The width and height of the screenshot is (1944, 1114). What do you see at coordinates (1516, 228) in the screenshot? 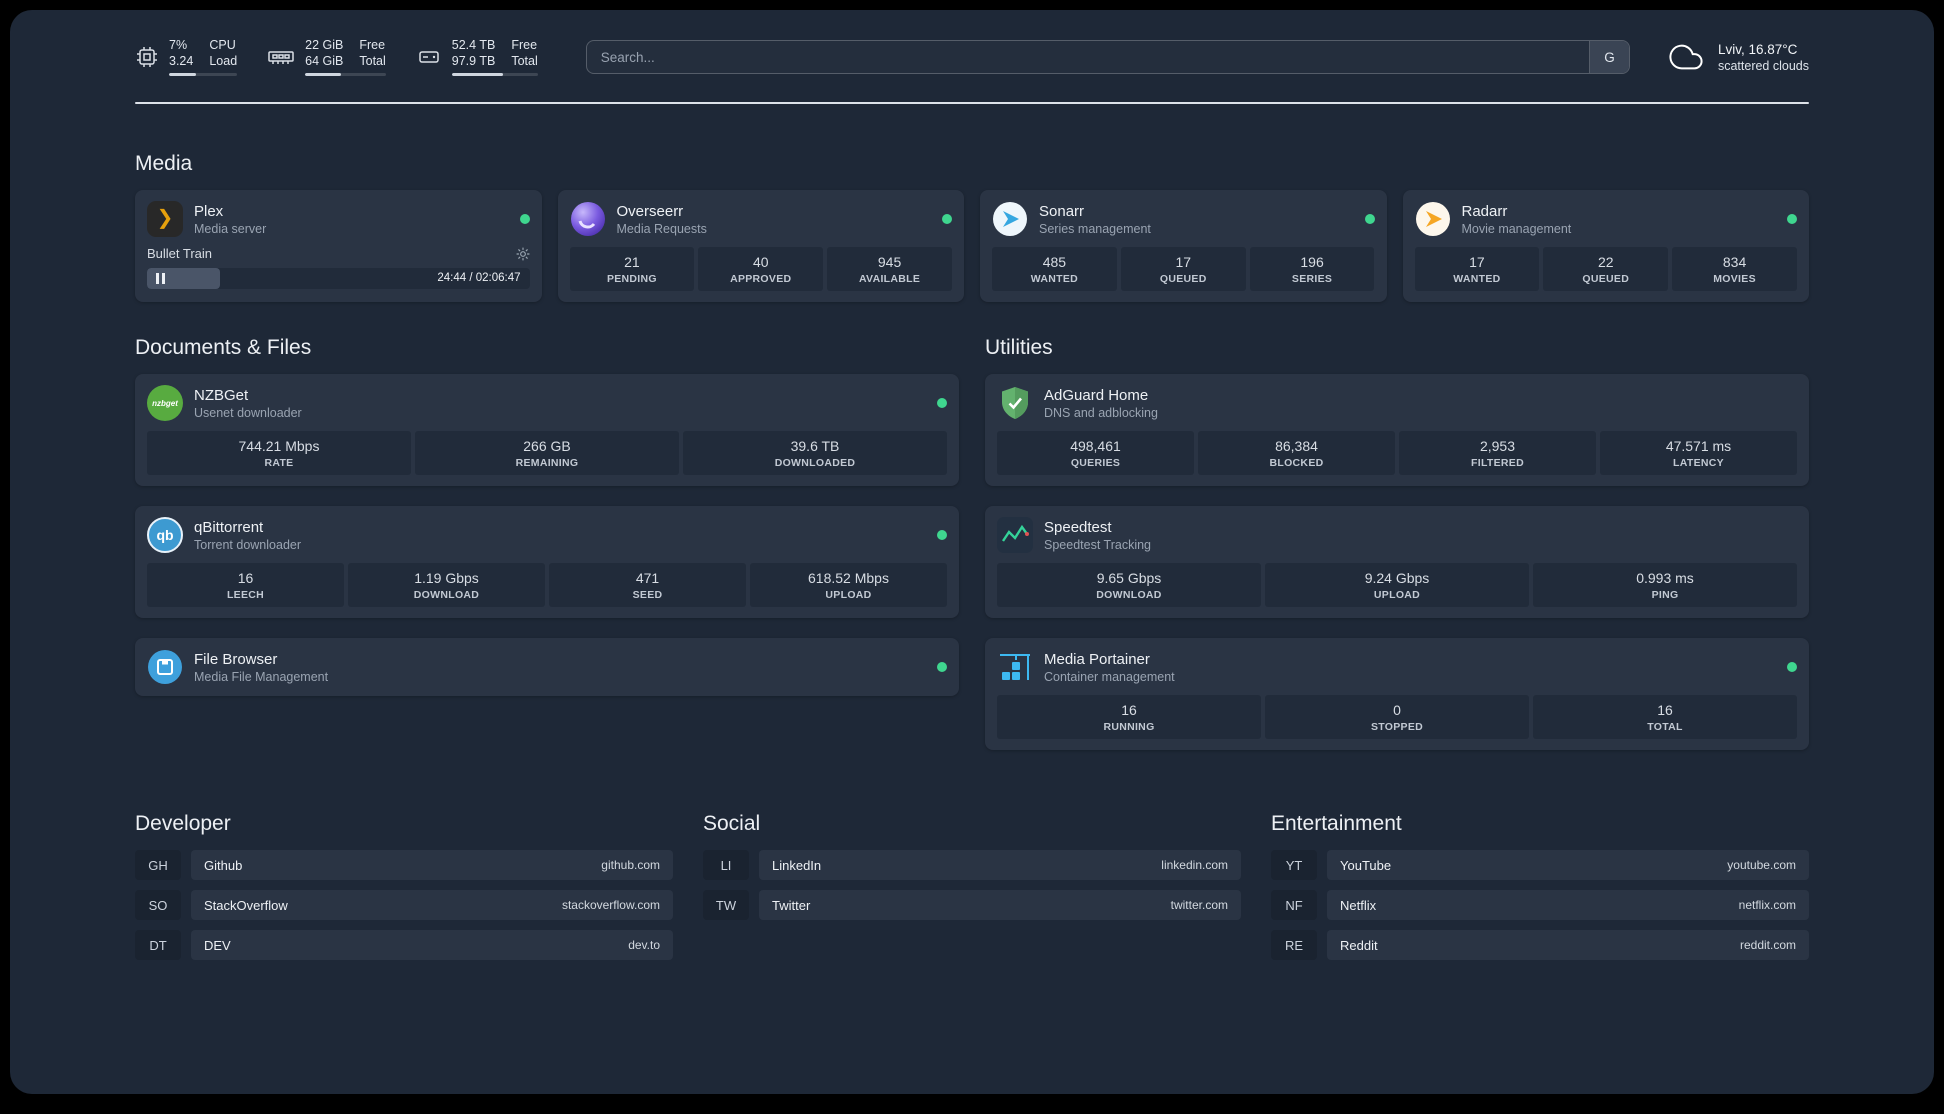
I see `service-subtitle: Movie management` at bounding box center [1516, 228].